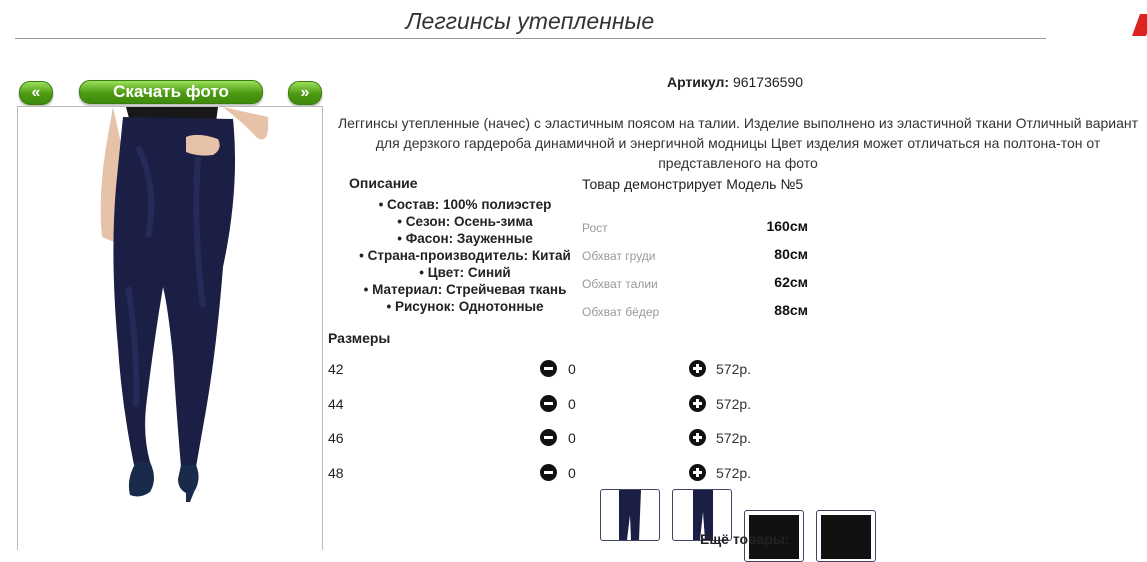  What do you see at coordinates (465, 204) in the screenshot?
I see `details-item: Состав: 100% полиэстер` at bounding box center [465, 204].